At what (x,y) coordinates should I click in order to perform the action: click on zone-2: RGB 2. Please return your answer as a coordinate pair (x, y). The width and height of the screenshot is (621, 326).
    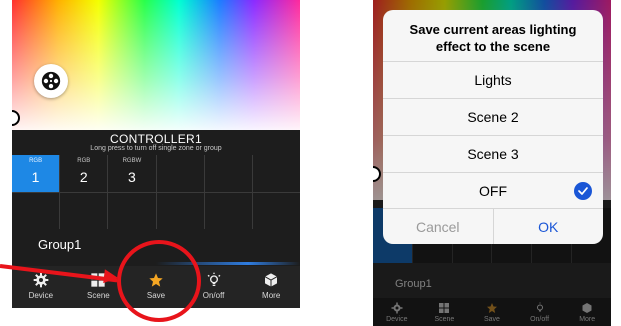
    Looking at the image, I should click on (84, 173).